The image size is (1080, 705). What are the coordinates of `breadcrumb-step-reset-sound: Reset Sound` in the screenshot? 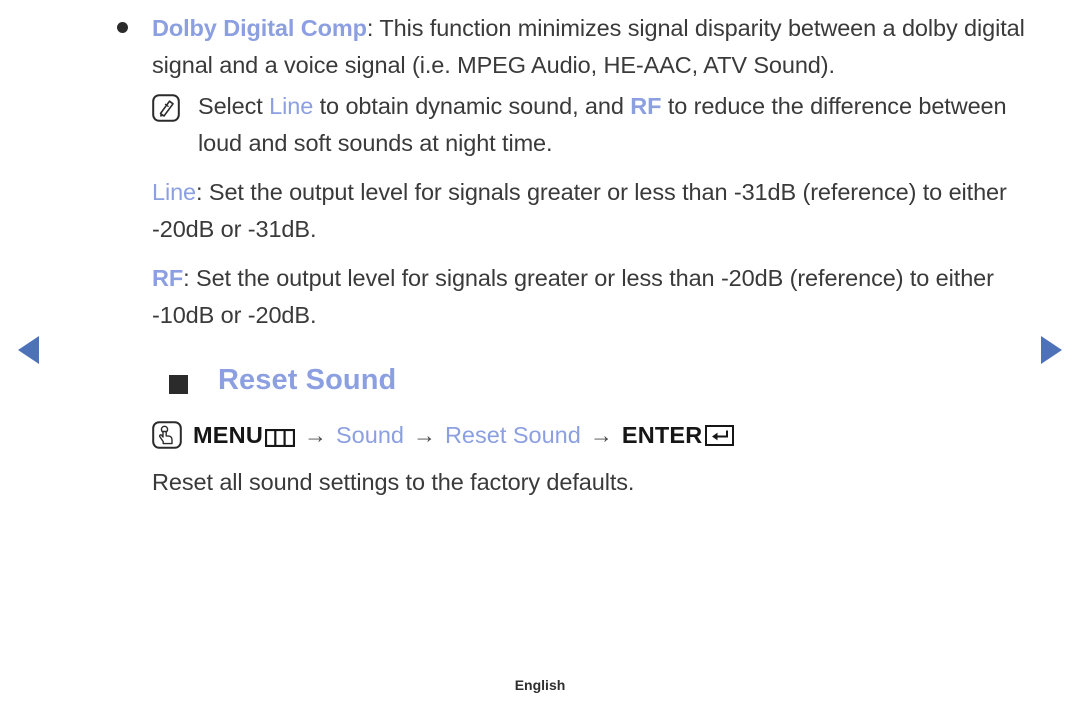 It's located at (512, 434).